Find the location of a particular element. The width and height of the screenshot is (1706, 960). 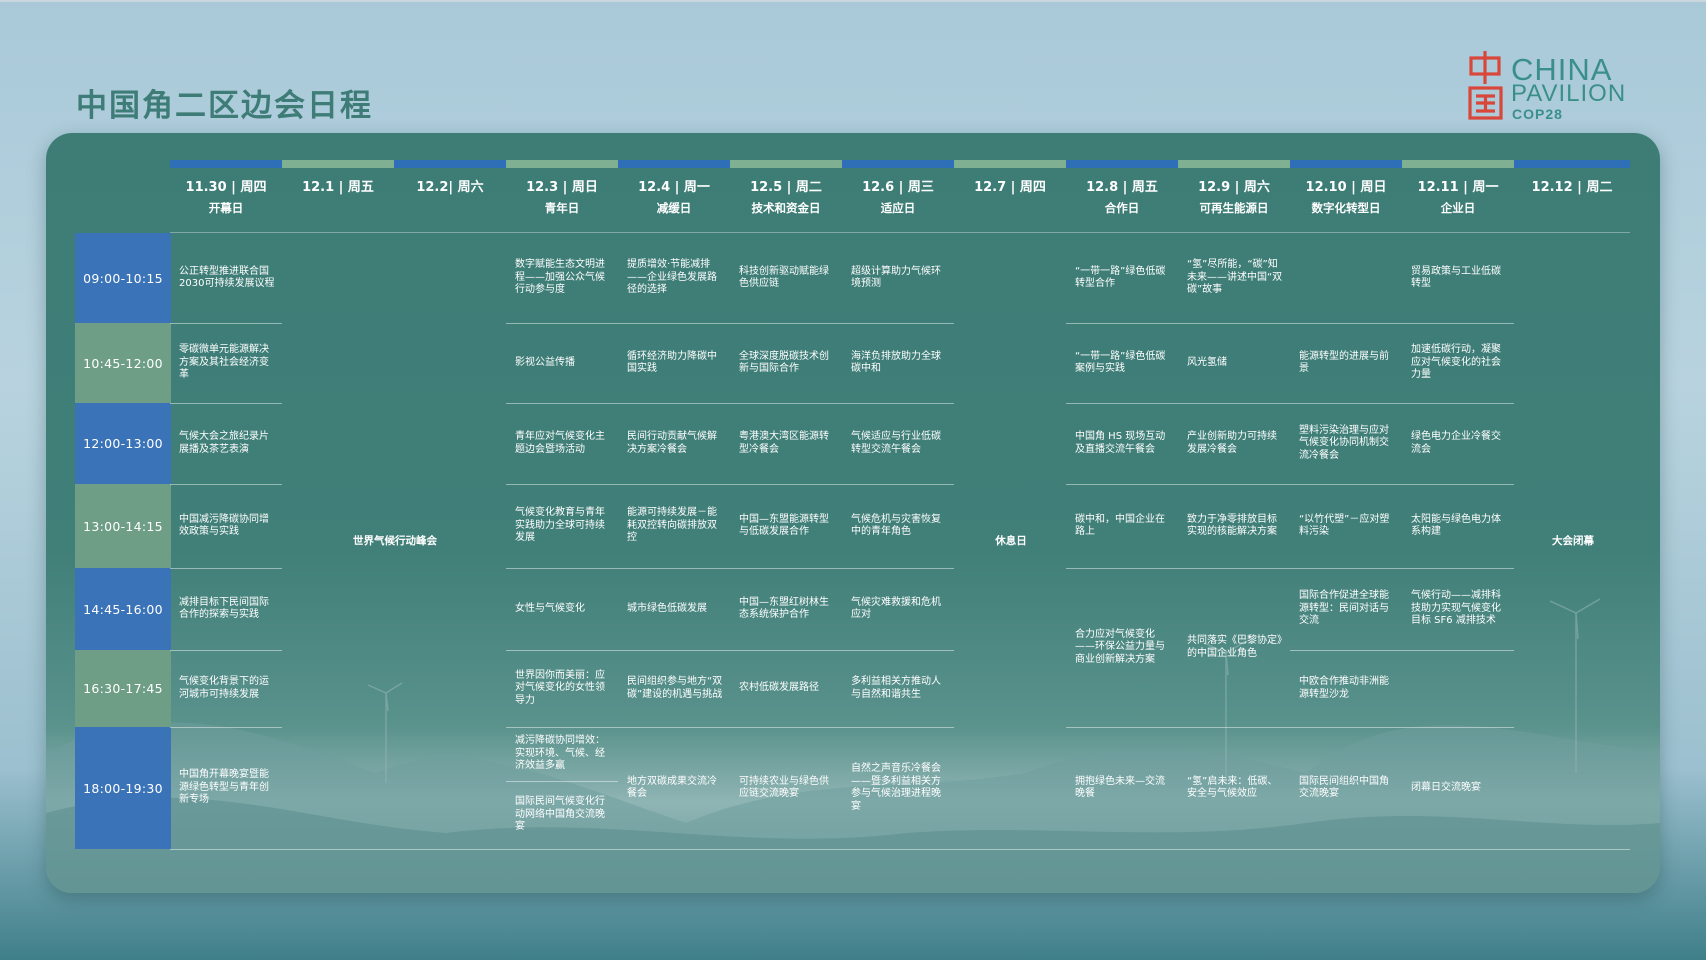

session-title: 气候行动——减排科技助力实现气候变化目标 SF6 减排技术 is located at coordinates (1456, 608).